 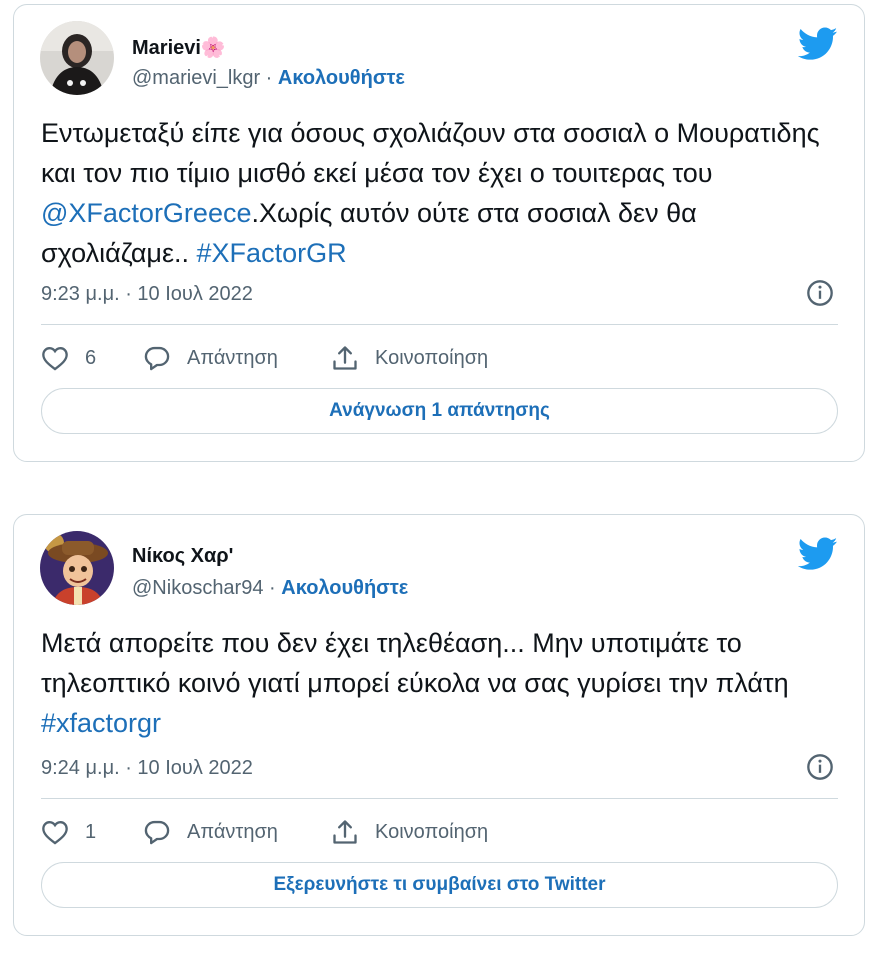 What do you see at coordinates (437, 294) in the screenshot?
I see `tweet-meta: 9:23 μ.μ. · 10 Ιουλ 2022` at bounding box center [437, 294].